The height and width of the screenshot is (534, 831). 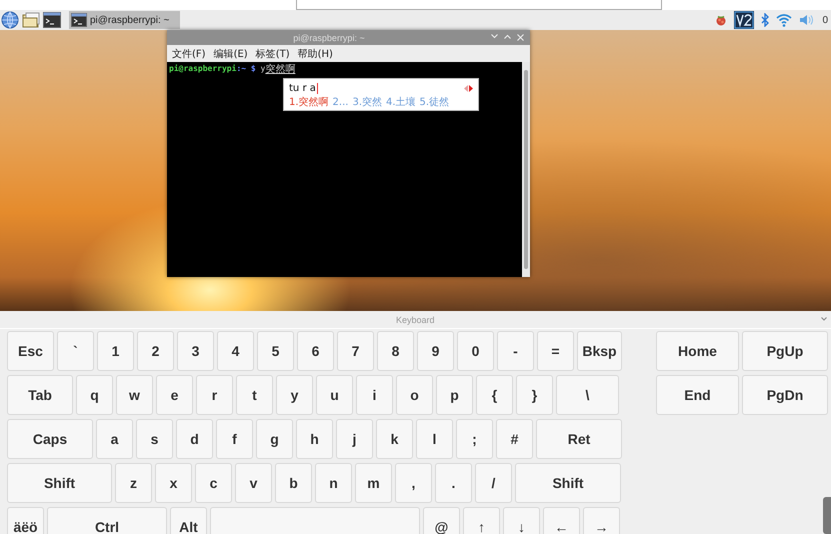 What do you see at coordinates (413, 483) in the screenshot?
I see `keyboard-key: ,` at bounding box center [413, 483].